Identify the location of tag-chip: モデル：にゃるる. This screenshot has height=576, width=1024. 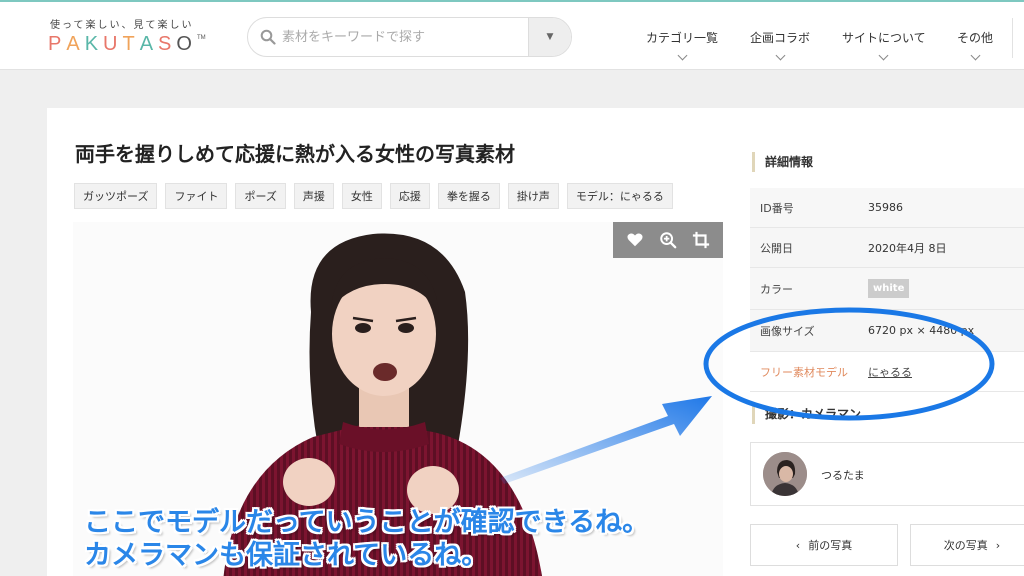
(619, 196).